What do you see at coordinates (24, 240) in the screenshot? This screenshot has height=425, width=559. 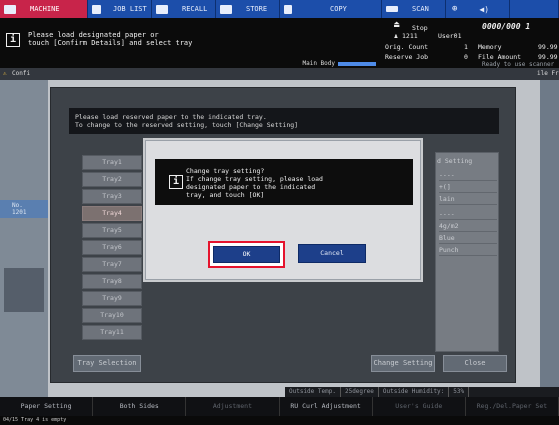 I see `left-panel: No. 1201` at bounding box center [24, 240].